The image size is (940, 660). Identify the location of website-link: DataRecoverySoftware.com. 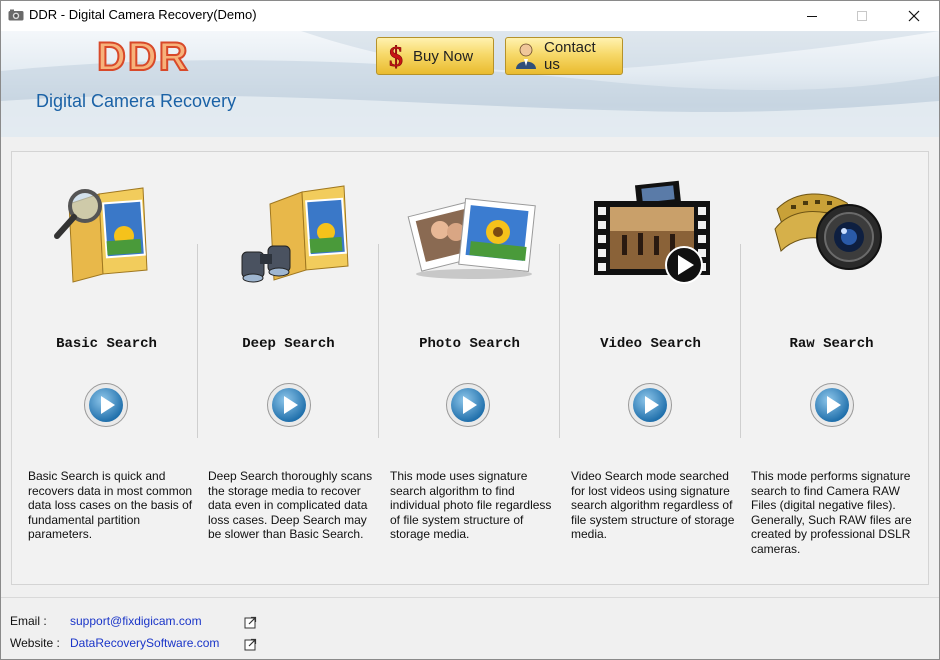
(144, 643).